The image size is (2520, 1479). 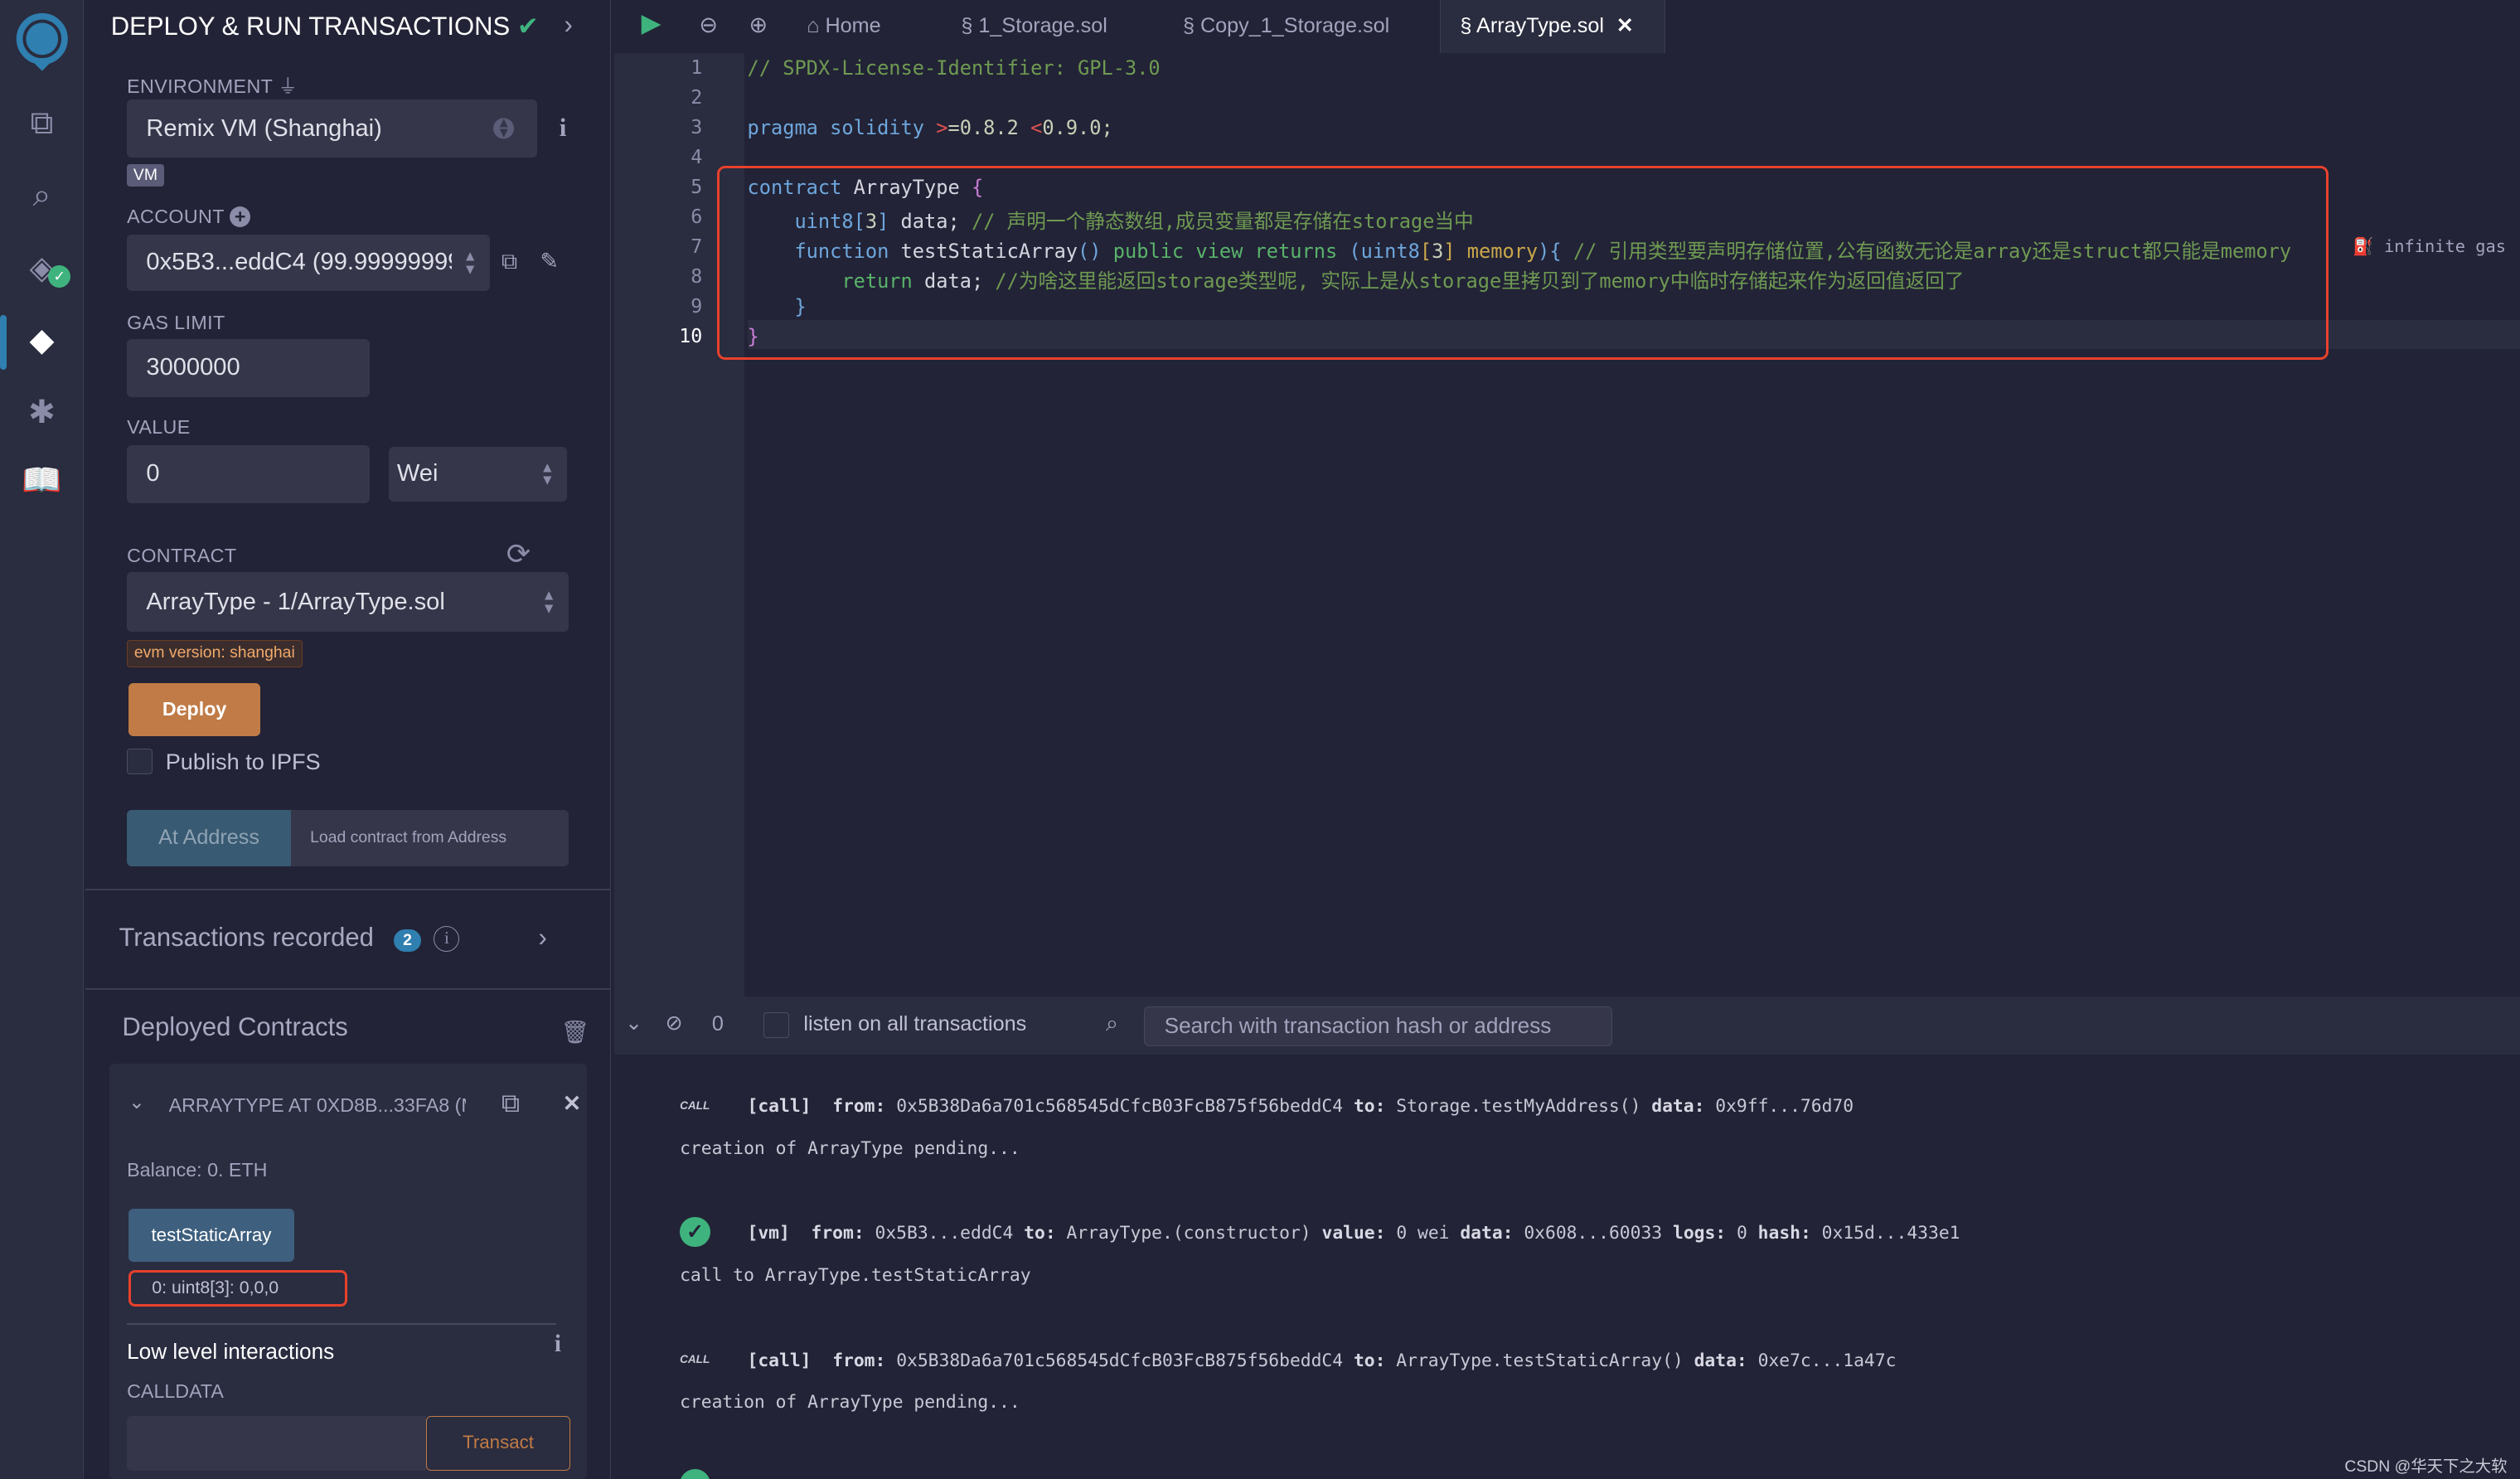 I want to click on account-label: ACCOUNT +, so click(x=189, y=217).